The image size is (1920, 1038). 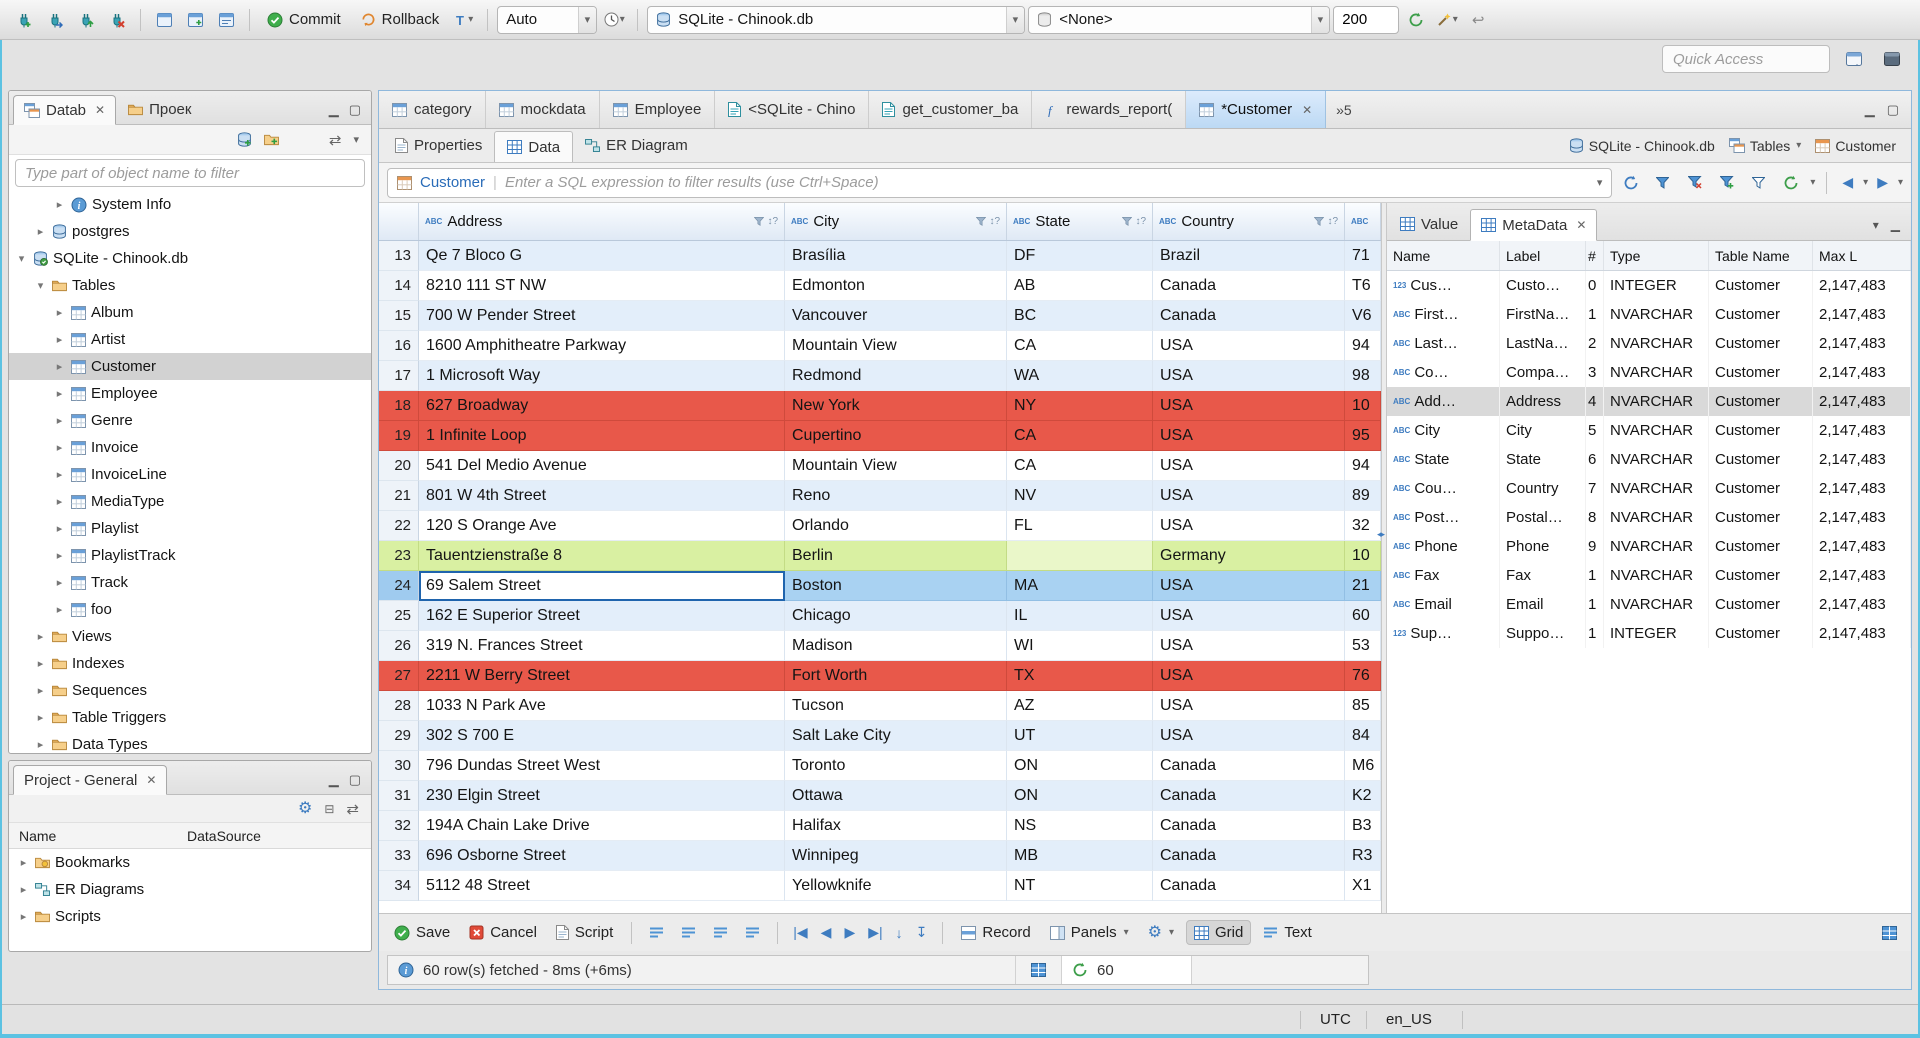 I want to click on history-back-icon: ◀, so click(x=1847, y=182).